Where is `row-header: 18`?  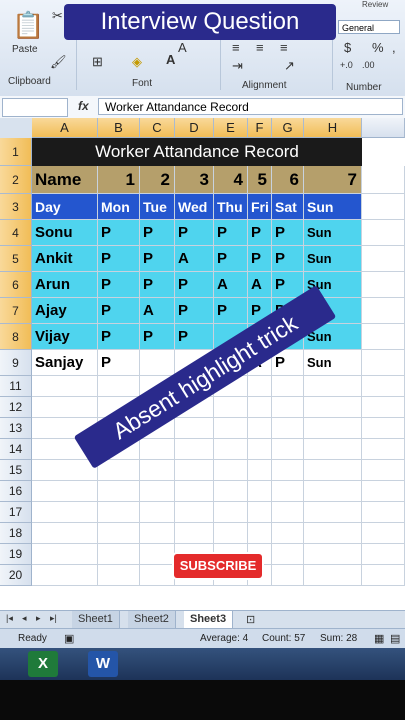
row-header: 18 is located at coordinates (16, 533).